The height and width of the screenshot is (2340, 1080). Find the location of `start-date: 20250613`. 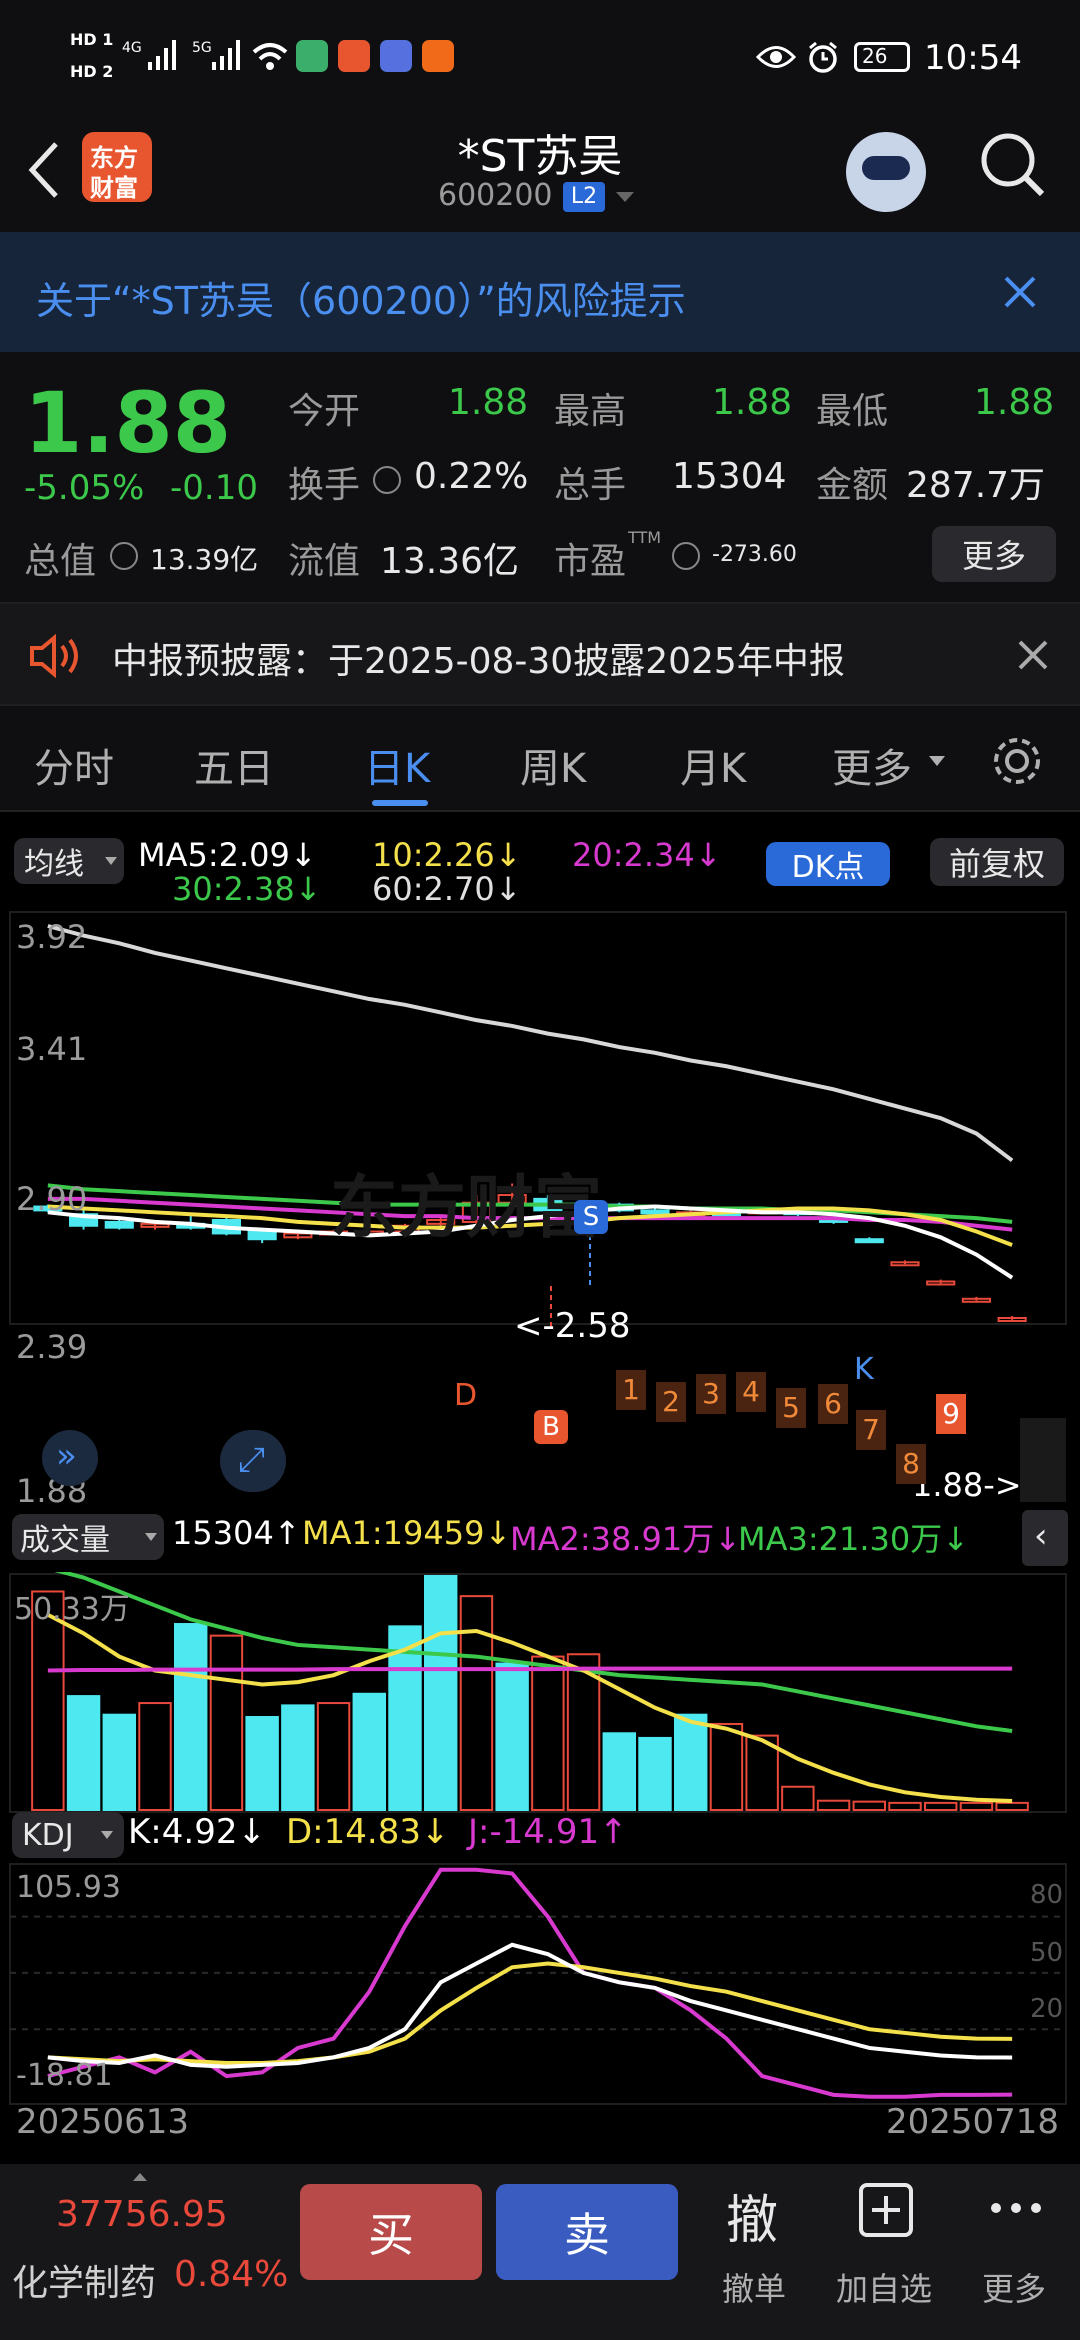

start-date: 20250613 is located at coordinates (103, 2122).